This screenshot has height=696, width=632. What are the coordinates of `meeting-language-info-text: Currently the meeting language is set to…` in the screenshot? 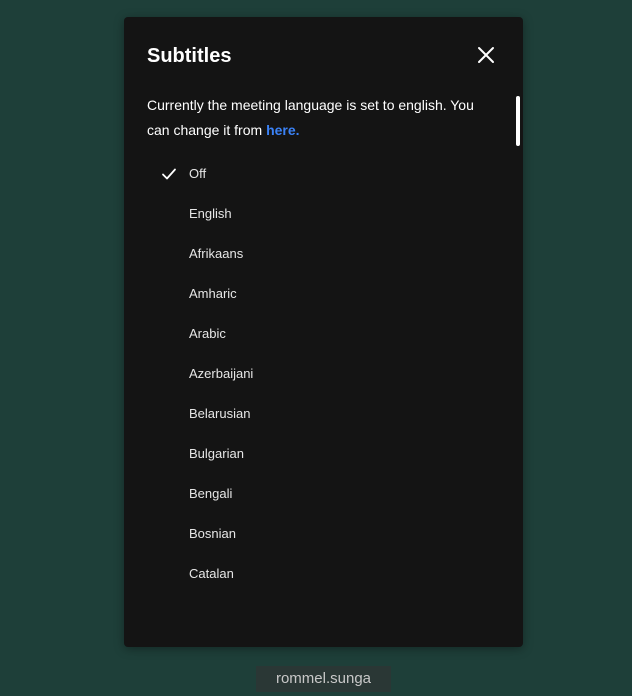 It's located at (310, 117).